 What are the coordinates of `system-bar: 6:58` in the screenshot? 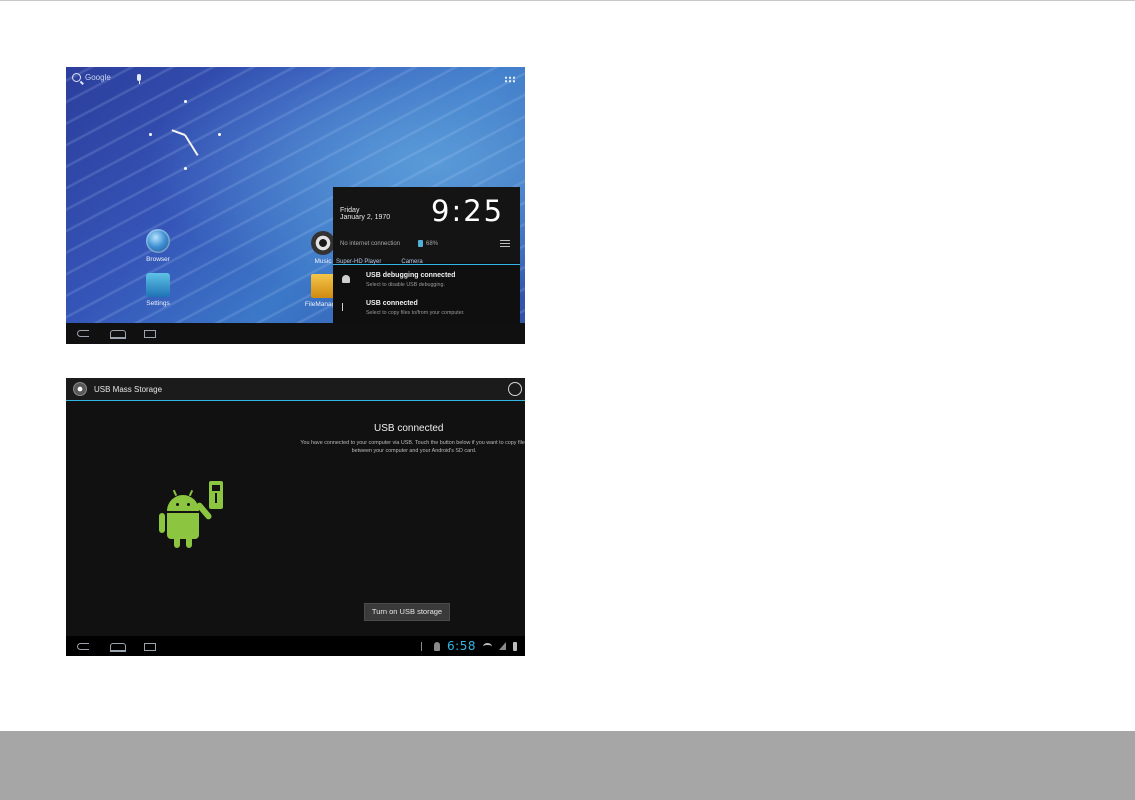 It's located at (295, 646).